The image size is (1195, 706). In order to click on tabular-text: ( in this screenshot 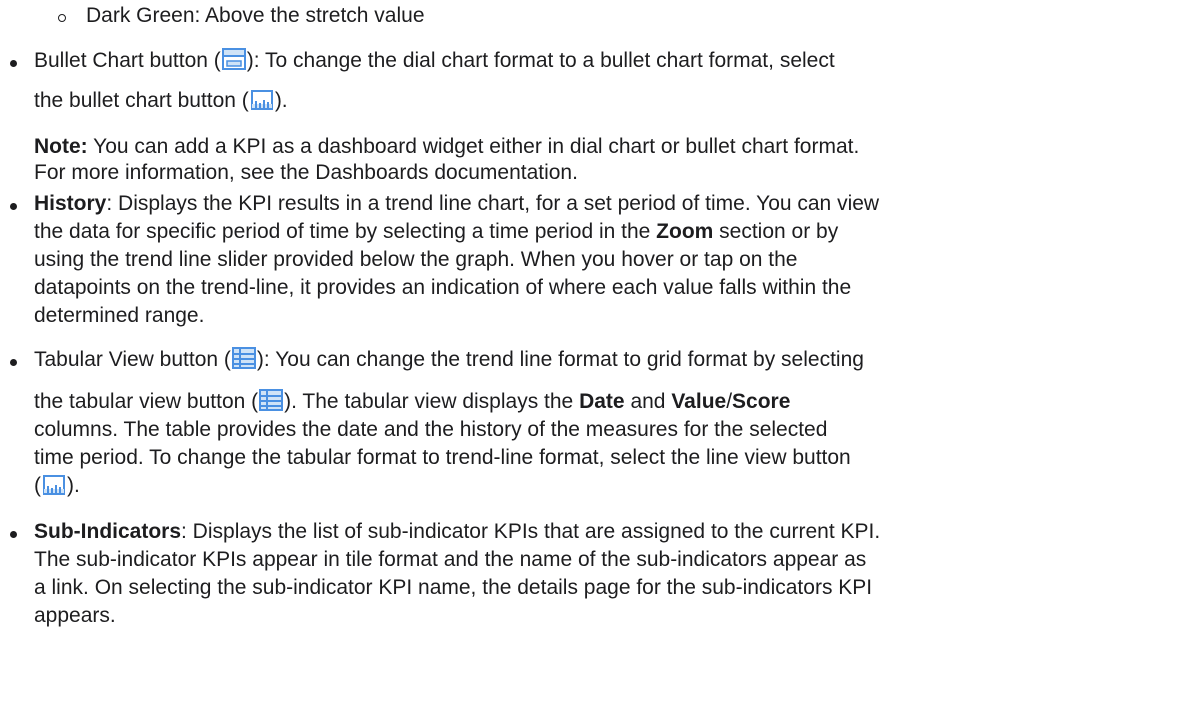, I will do `click(37, 485)`.